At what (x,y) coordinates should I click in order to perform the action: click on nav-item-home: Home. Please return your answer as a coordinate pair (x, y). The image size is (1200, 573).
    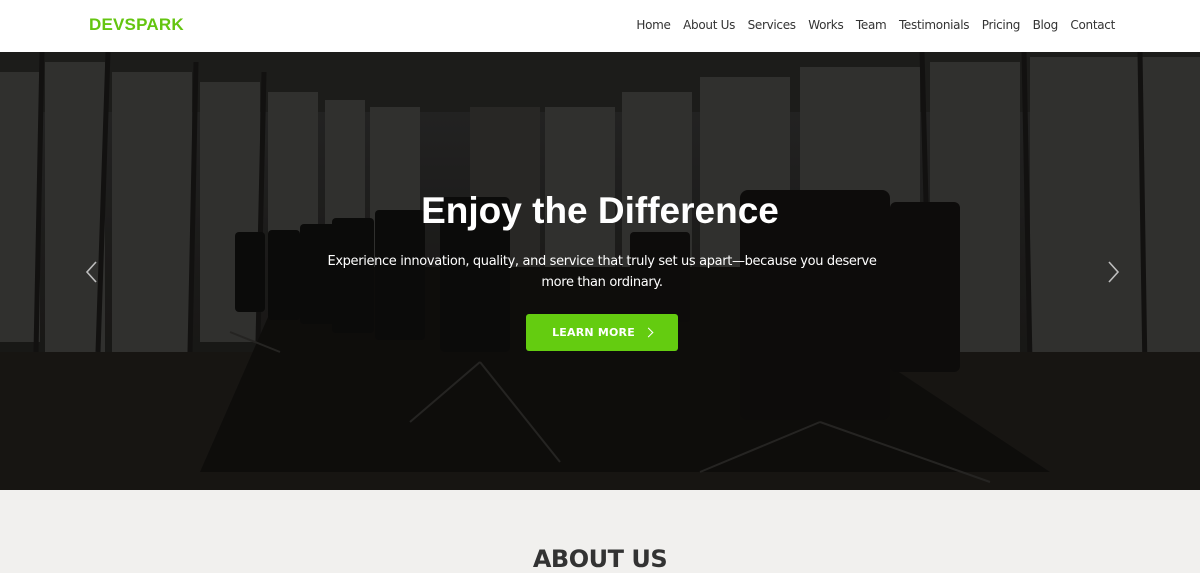
    Looking at the image, I should click on (653, 25).